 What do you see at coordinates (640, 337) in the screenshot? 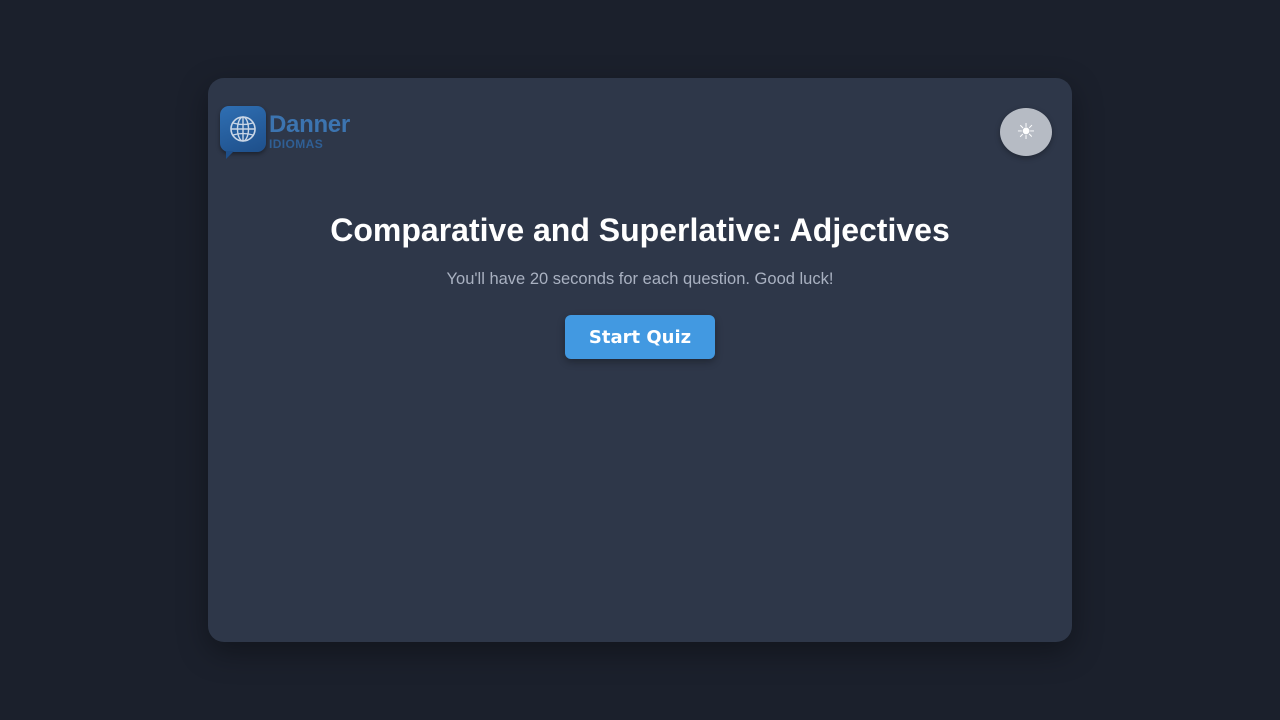
I see `start-quiz-button: Start Quiz` at bounding box center [640, 337].